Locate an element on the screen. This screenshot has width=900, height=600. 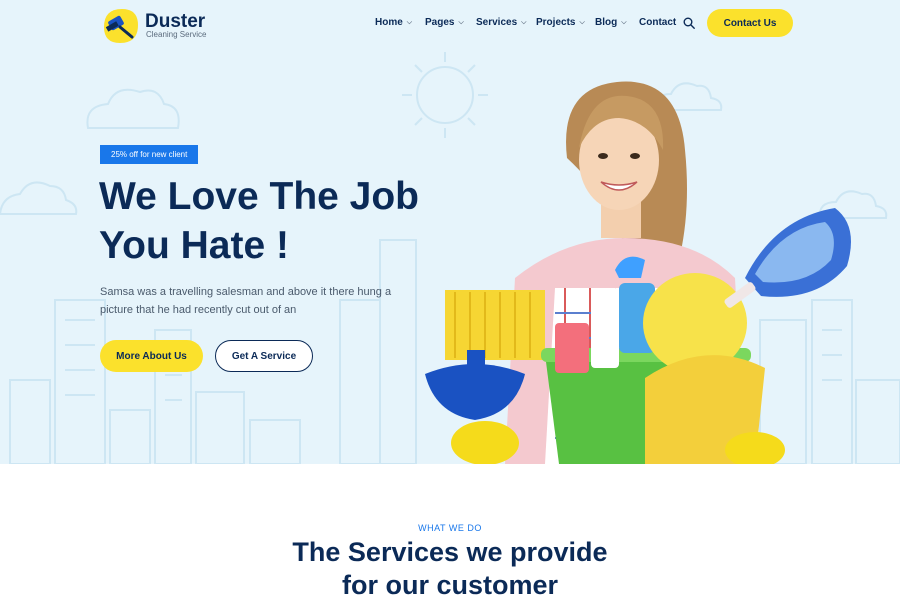
hero-title-line-1: We Love The Job is located at coordinates (259, 196).